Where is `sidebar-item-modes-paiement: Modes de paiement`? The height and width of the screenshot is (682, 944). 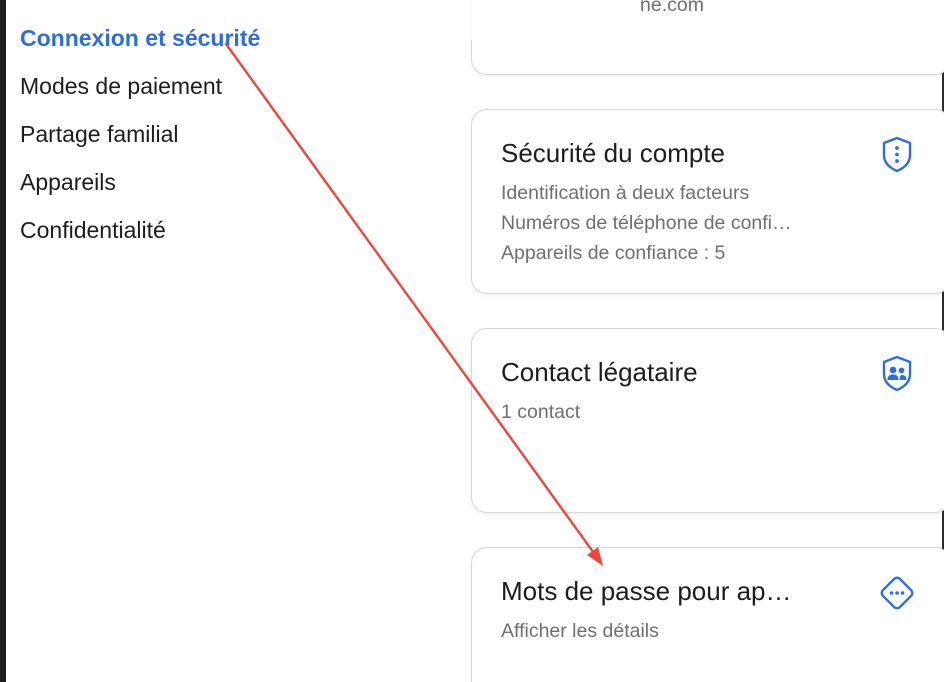
sidebar-item-modes-paiement: Modes de paiement is located at coordinates (140, 86).